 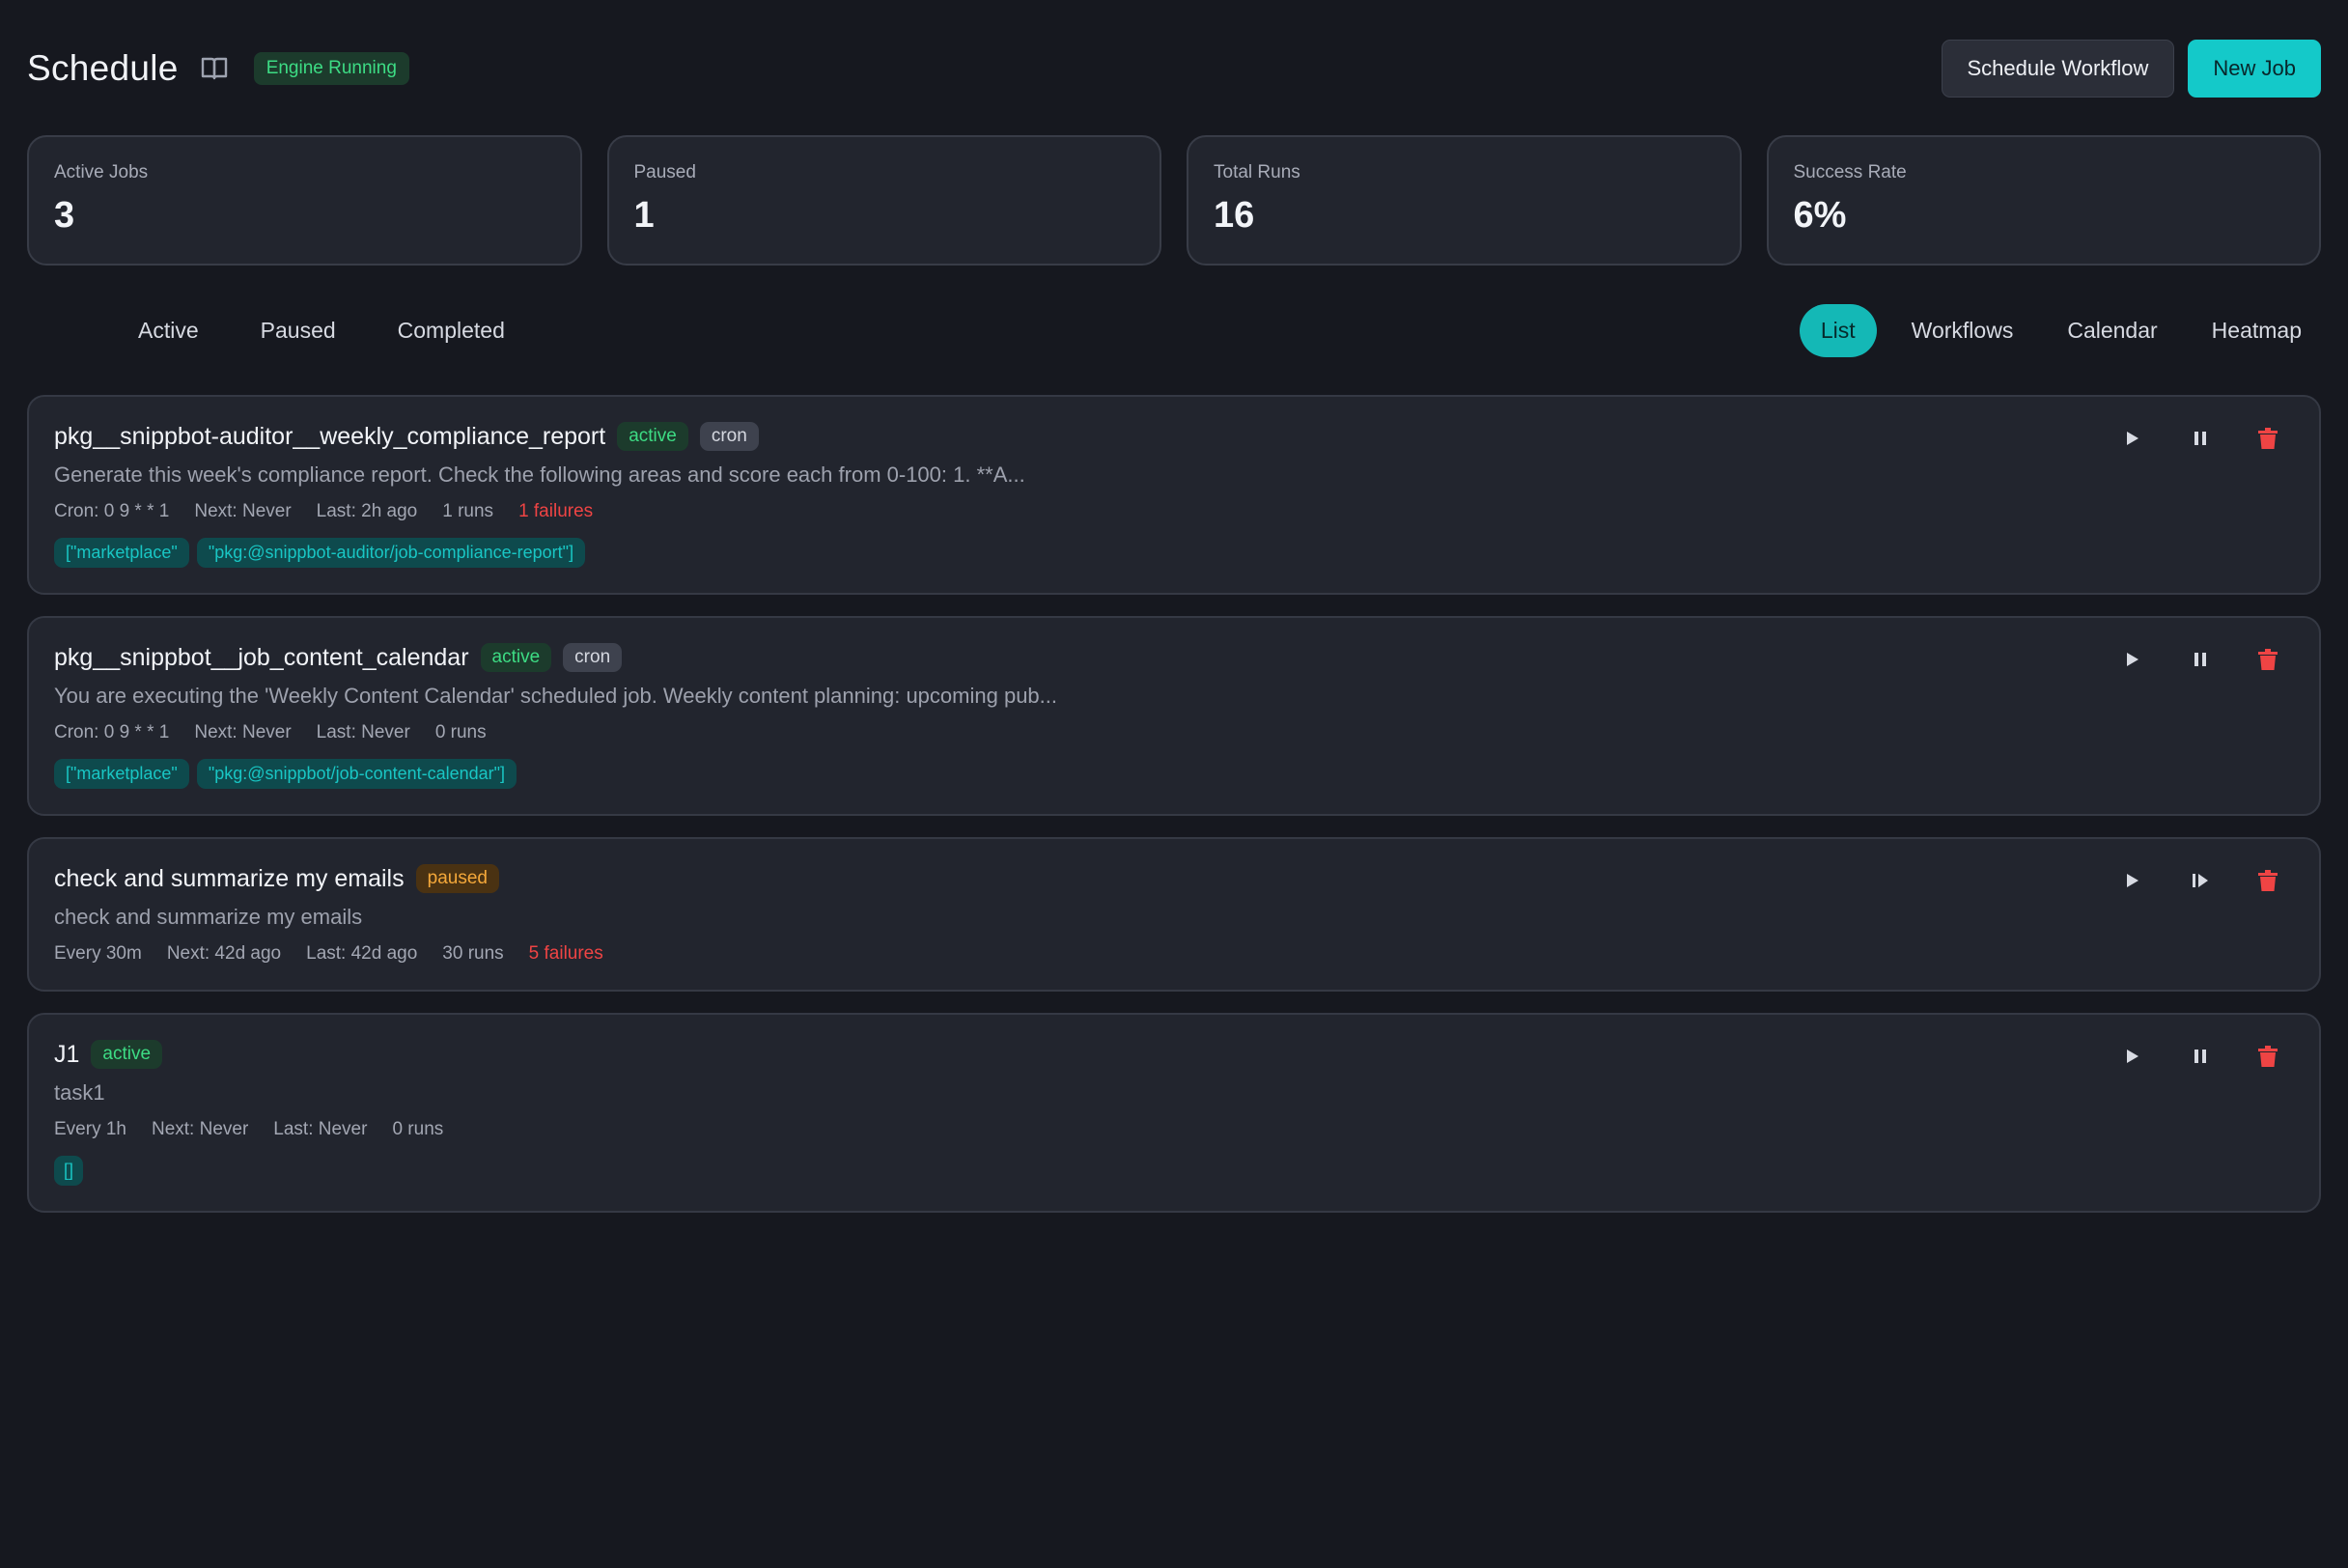 I want to click on job-meta: Every 1h Next: Never Last: Never 0 runs, so click(x=1174, y=1129).